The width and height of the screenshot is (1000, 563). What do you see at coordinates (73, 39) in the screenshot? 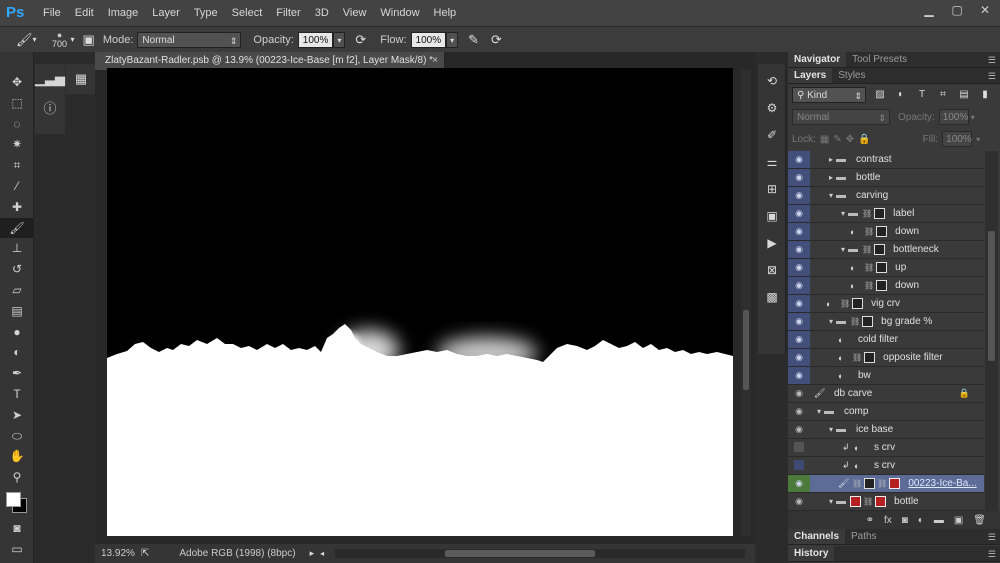
I see `brush-picker-chevron-icon: ▾` at bounding box center [73, 39].